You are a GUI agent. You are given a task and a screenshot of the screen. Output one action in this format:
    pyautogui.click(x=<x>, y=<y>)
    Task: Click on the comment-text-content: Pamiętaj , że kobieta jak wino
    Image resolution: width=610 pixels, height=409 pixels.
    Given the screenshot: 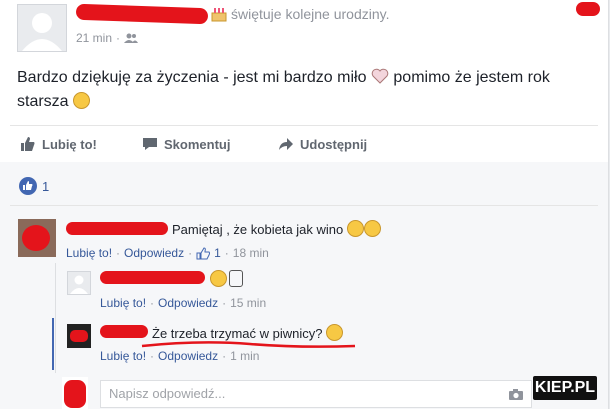 What is the action you would take?
    pyautogui.click(x=258, y=229)
    